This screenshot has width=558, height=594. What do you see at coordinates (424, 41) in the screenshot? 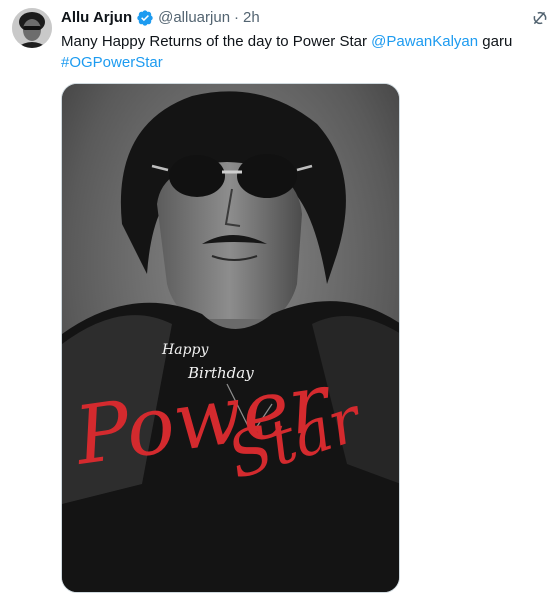
I see `mention-link: @PawanKalyan` at bounding box center [424, 41].